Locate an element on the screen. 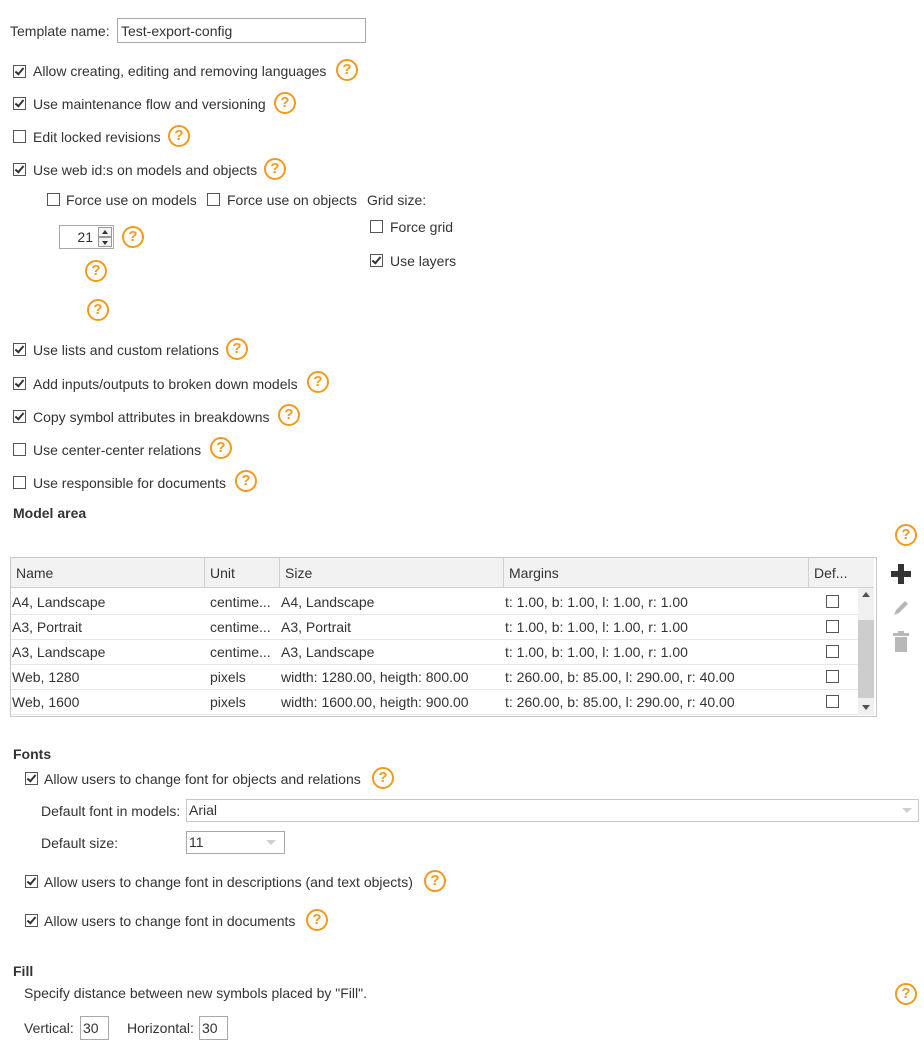 Image resolution: width=924 pixels, height=1051 pixels. grid-size-value: 21 is located at coordinates (85, 237).